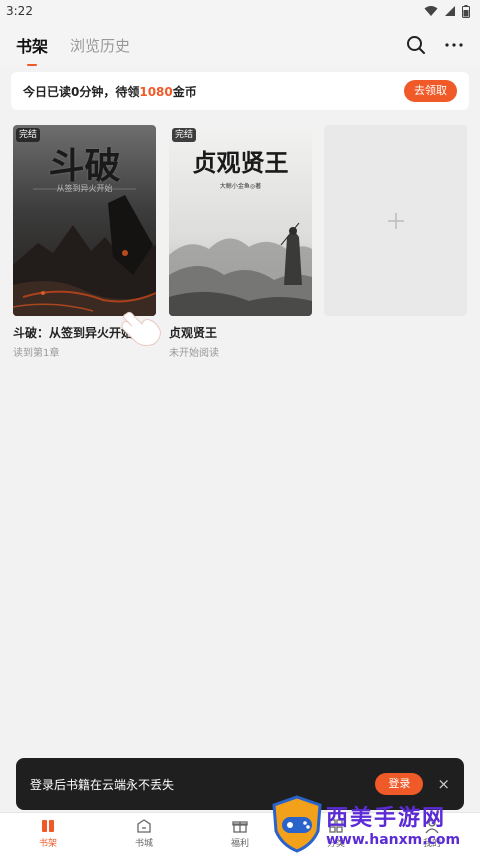 This screenshot has width=480, height=854. Describe the element at coordinates (144, 826) in the screenshot. I see `bookstore-icon` at that location.